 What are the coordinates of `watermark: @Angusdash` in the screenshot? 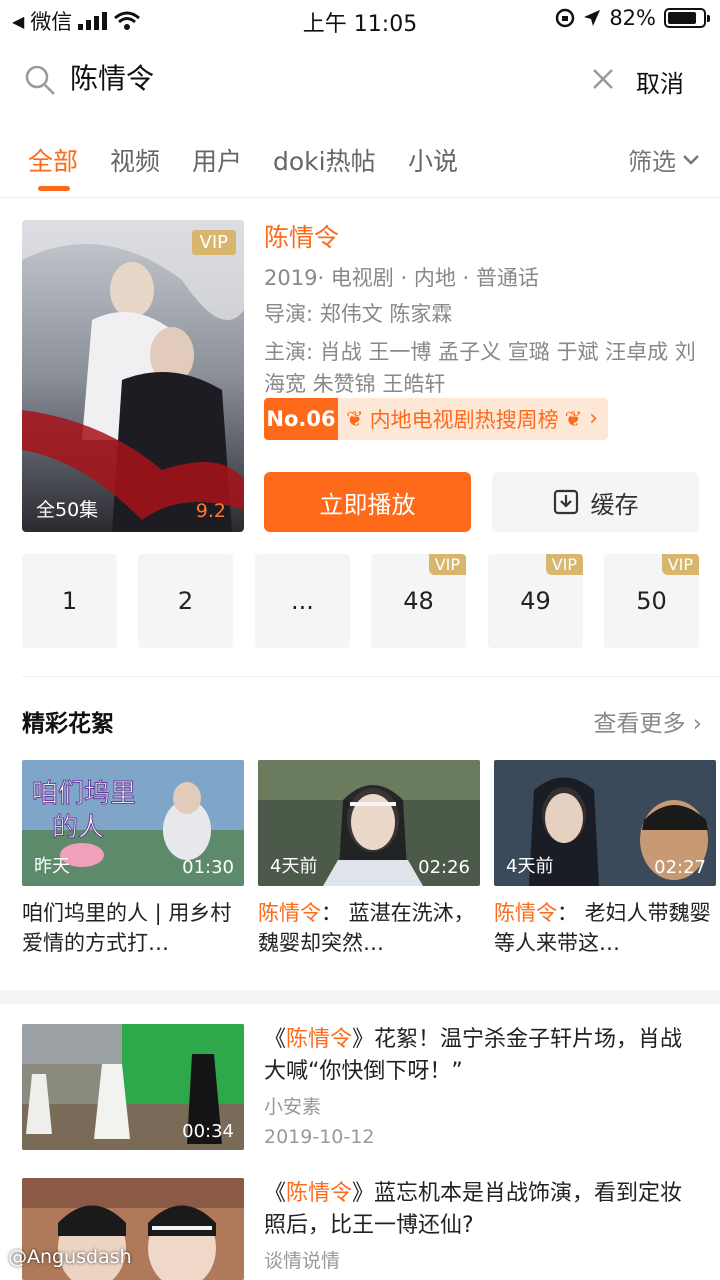 It's located at (70, 1257).